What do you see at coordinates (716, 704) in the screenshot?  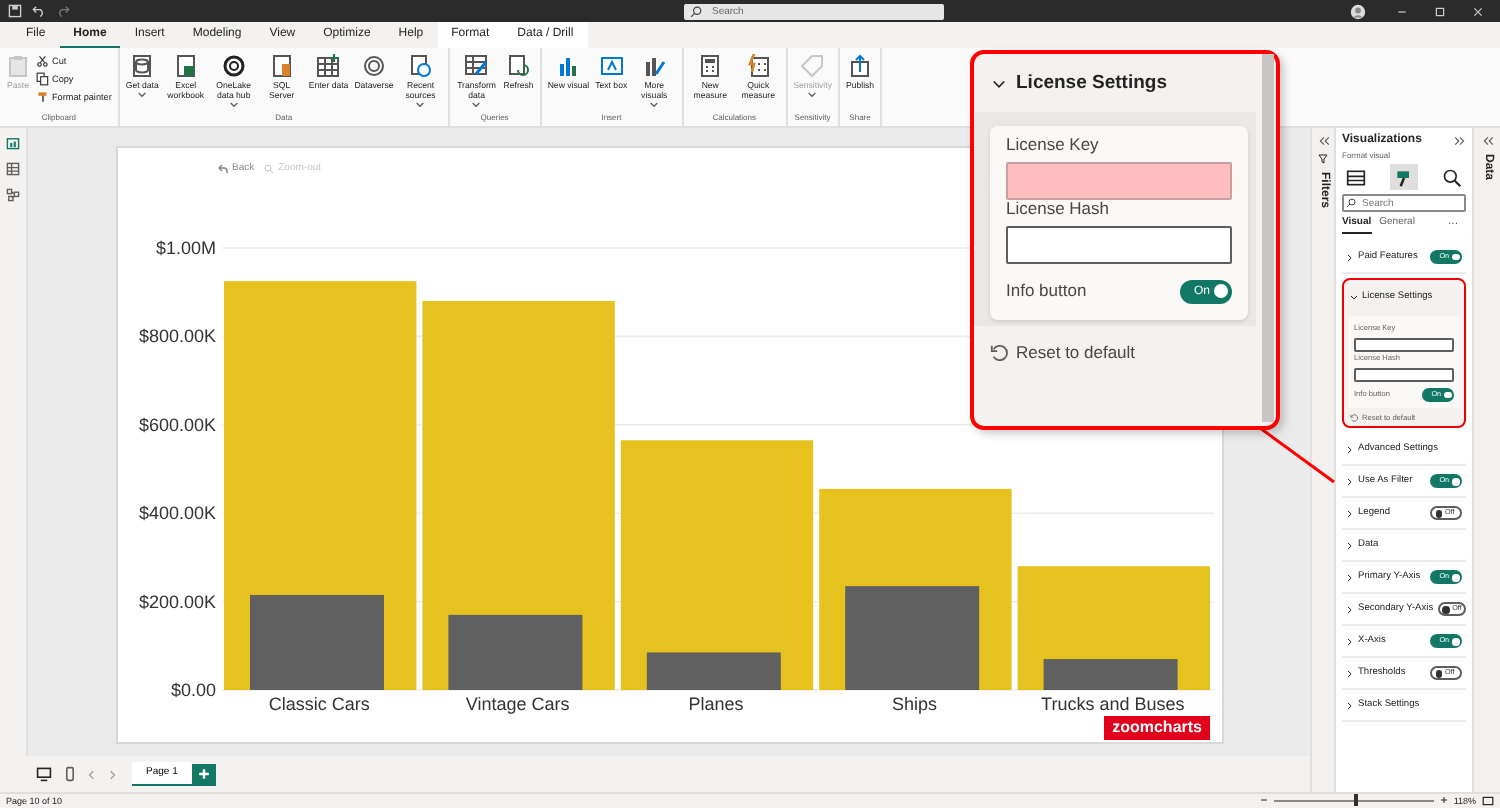 I see `category-label: Planes` at bounding box center [716, 704].